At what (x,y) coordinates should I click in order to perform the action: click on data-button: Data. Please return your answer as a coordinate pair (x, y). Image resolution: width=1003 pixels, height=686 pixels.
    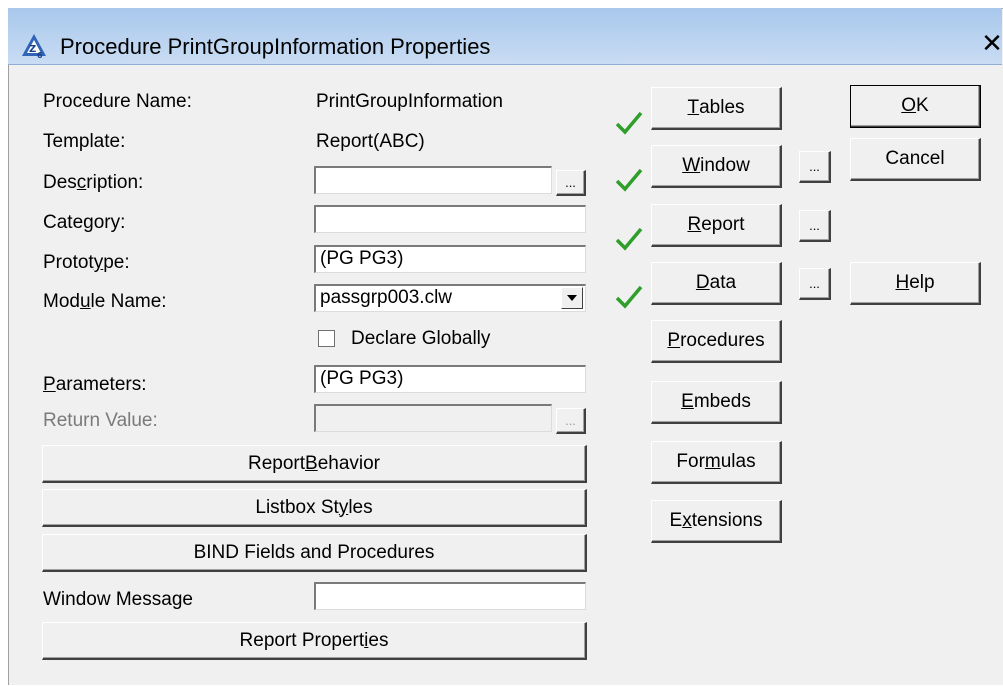
    Looking at the image, I should click on (716, 283).